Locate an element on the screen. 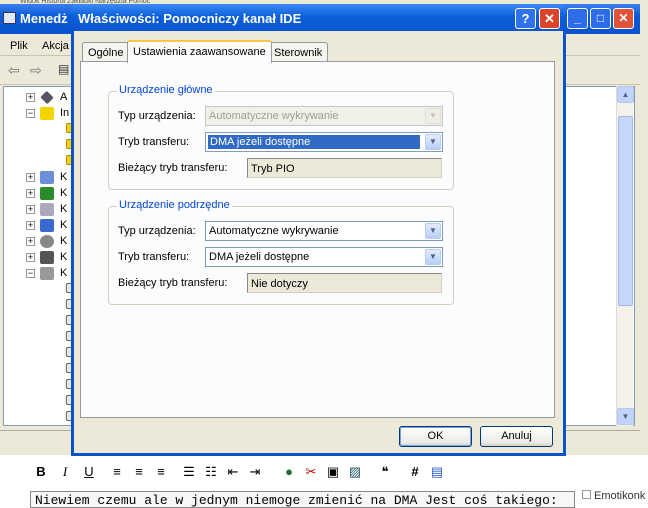 The image size is (648, 508). tab-general: Ogólne is located at coordinates (106, 52).